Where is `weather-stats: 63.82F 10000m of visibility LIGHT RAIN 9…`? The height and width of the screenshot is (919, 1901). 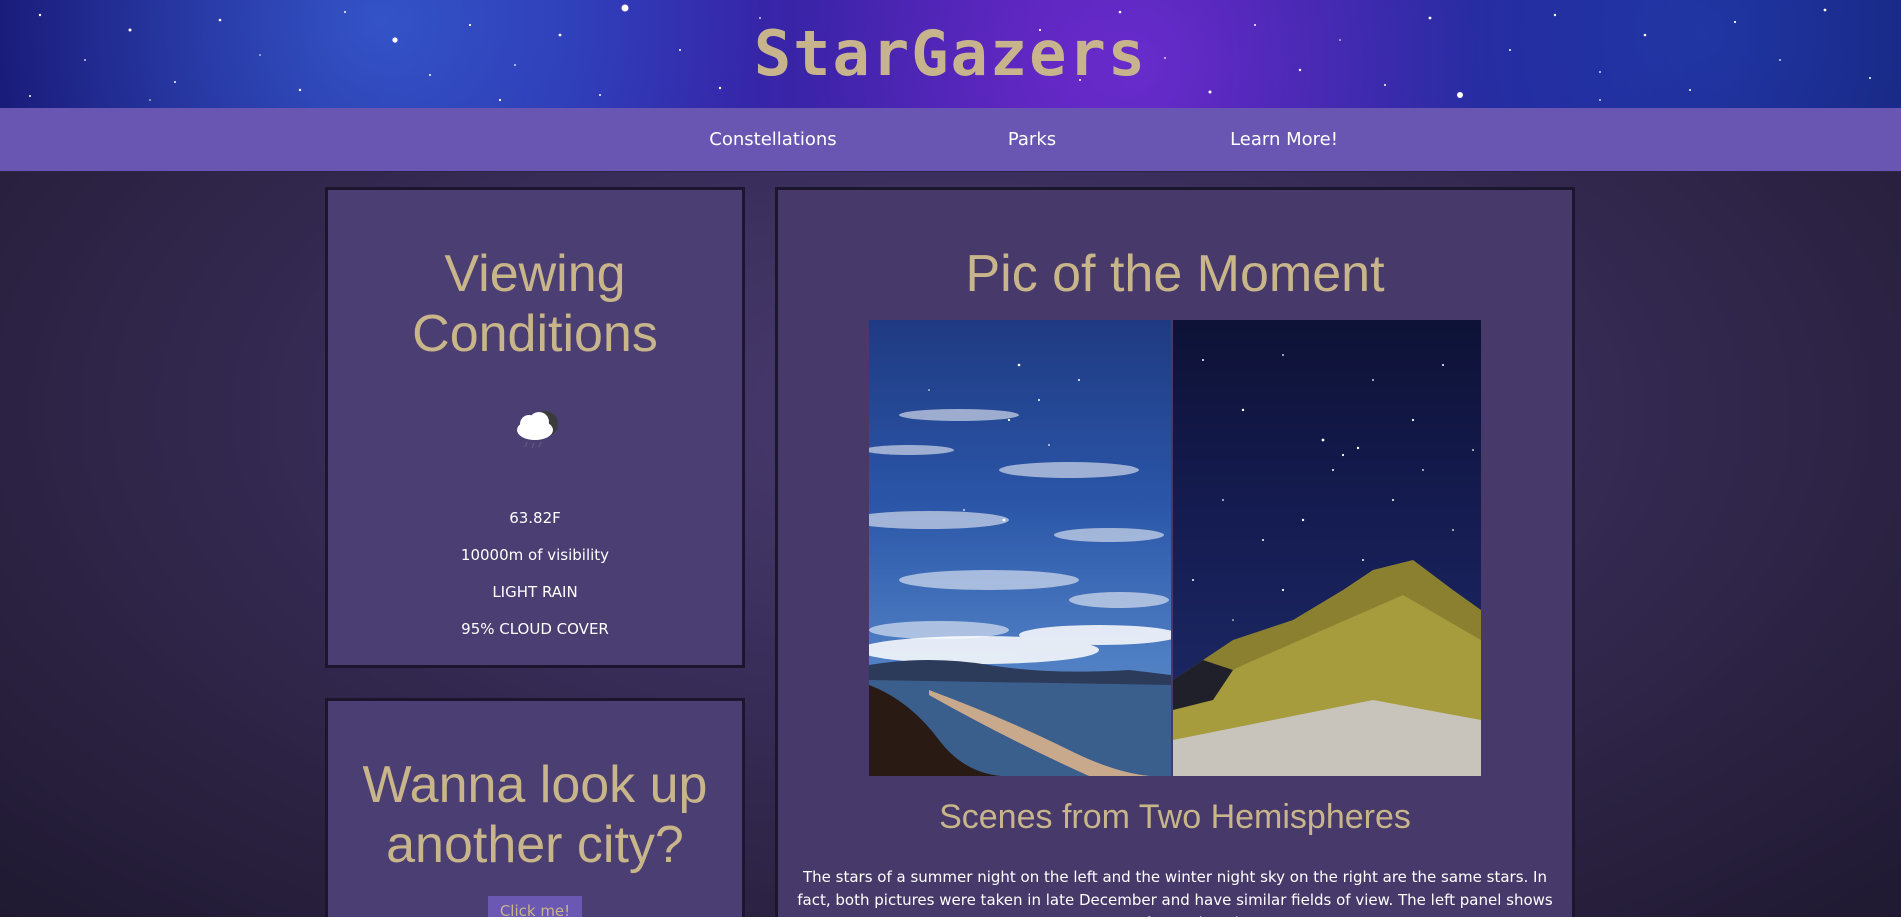
weather-stats: 63.82F 10000m of visibility LIGHT RAIN 9… is located at coordinates (535, 574).